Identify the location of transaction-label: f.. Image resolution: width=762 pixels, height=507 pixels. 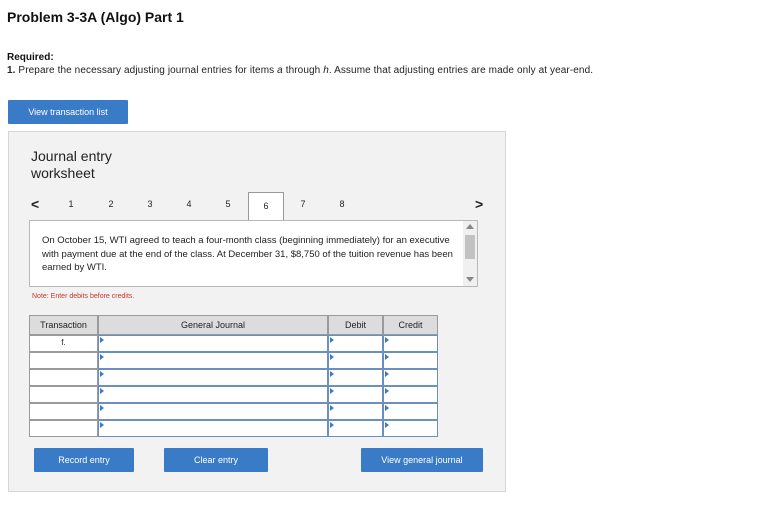
(63, 342).